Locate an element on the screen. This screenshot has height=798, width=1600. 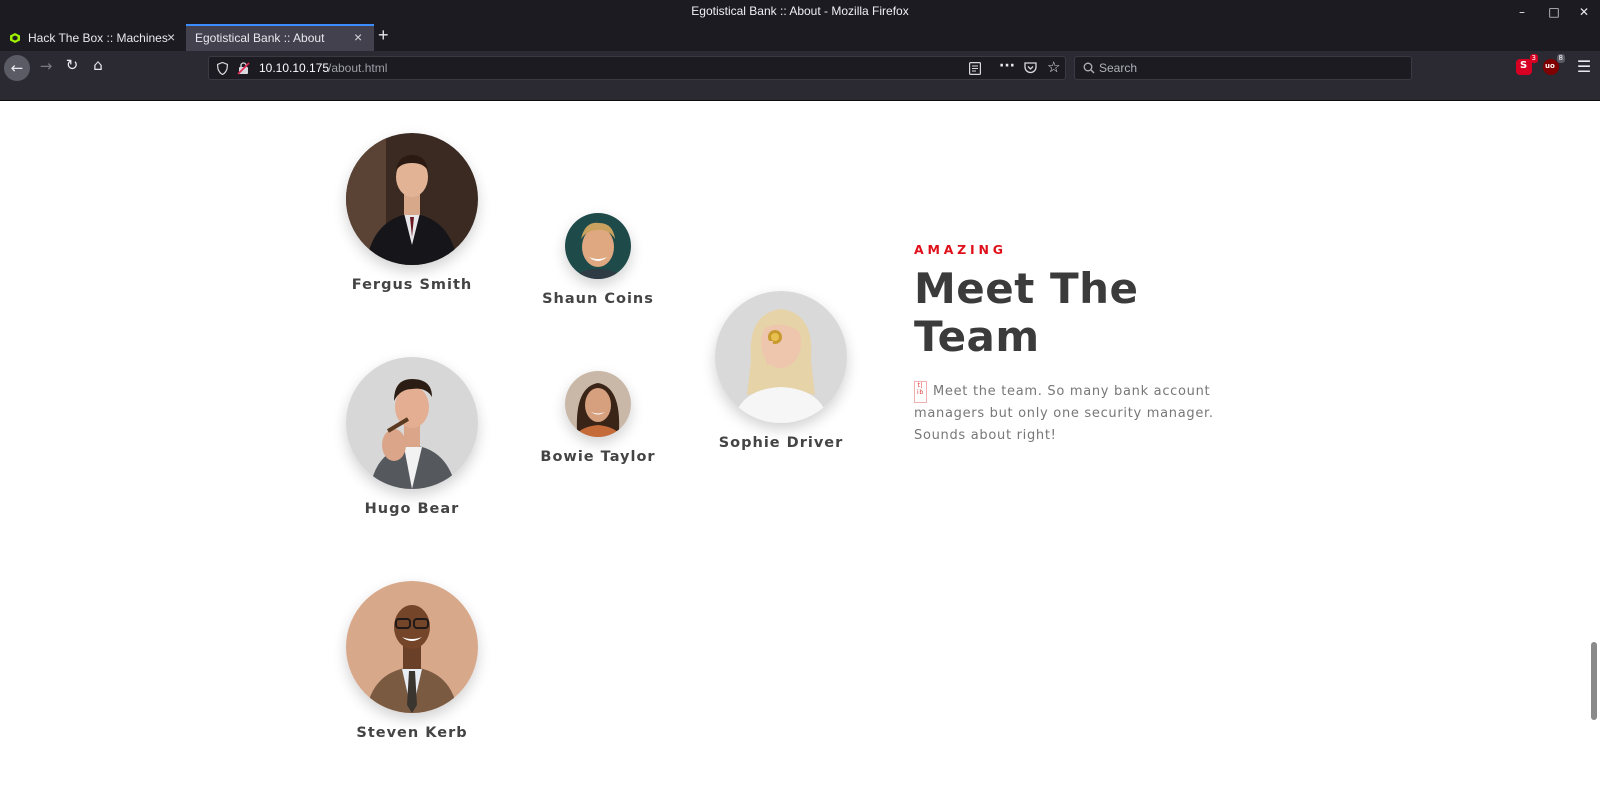
bookmark-star-icon: ☆ is located at coordinates (1053, 67).